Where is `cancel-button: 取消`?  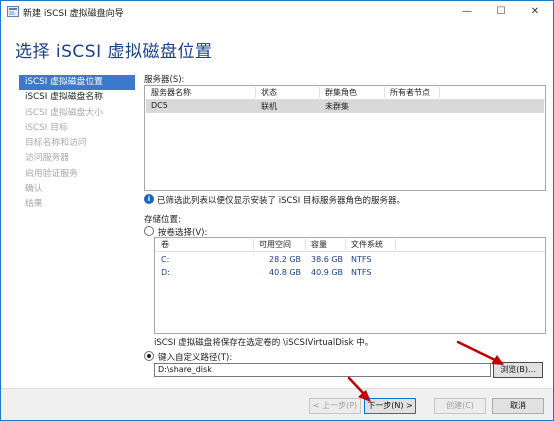 cancel-button: 取消 is located at coordinates (518, 406).